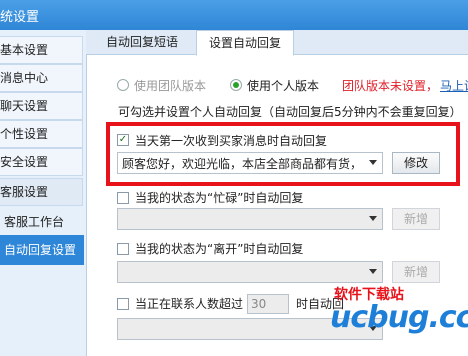 This screenshot has height=356, width=468. What do you see at coordinates (416, 219) in the screenshot?
I see `busy-add-button: 新增` at bounding box center [416, 219].